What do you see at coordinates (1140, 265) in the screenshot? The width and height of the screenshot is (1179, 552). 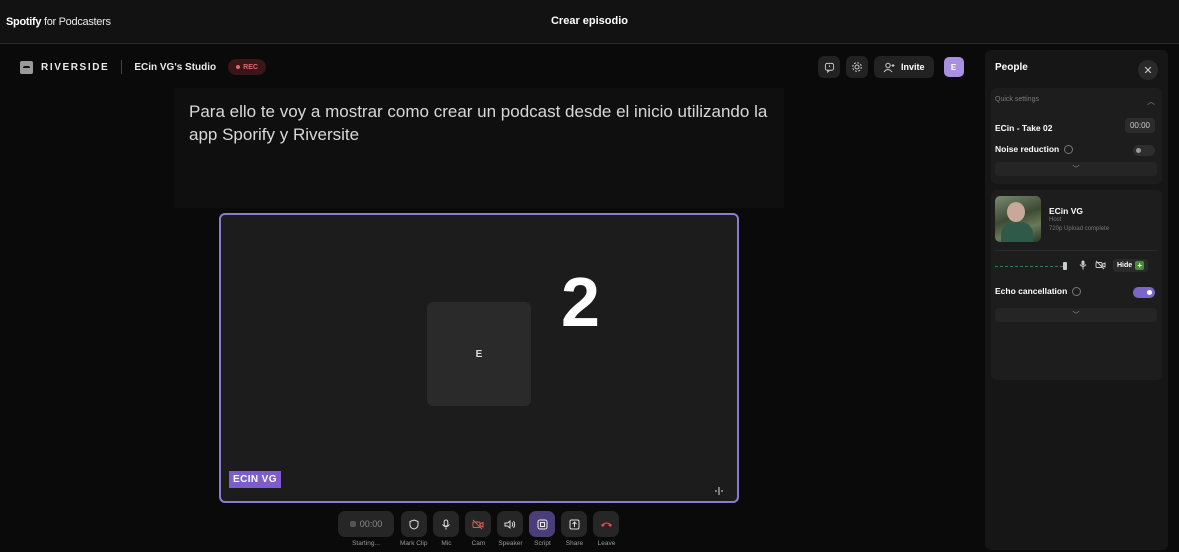 I see `plus-icon: +` at bounding box center [1140, 265].